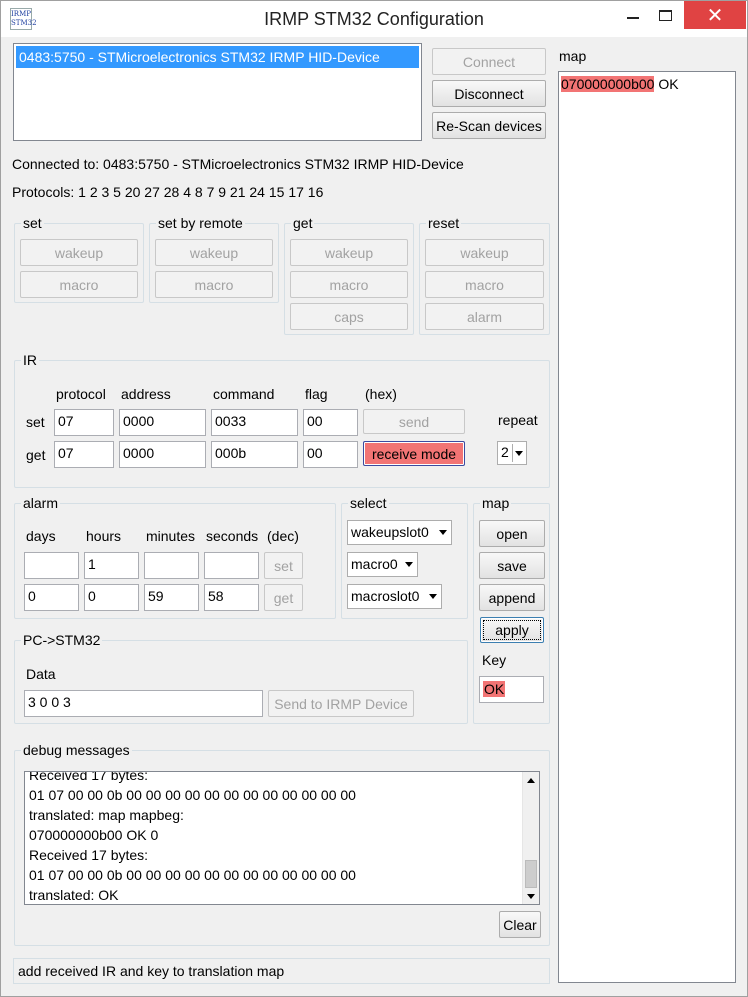 This screenshot has width=748, height=997. What do you see at coordinates (84, 454) in the screenshot?
I see `ir-get-protocol-input: 07` at bounding box center [84, 454].